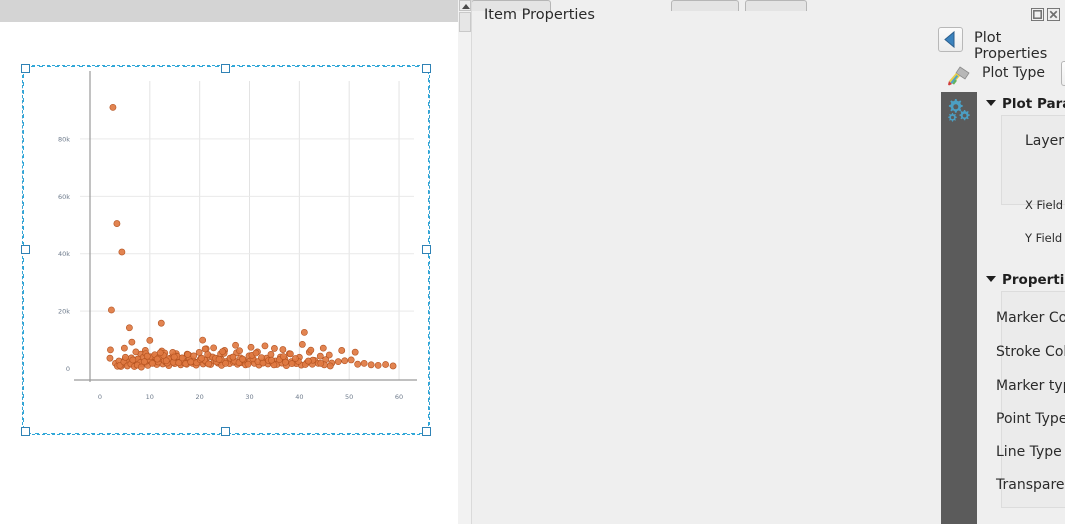 This screenshot has height=524, width=1065. Describe the element at coordinates (959, 308) in the screenshot. I see `rail-item-plot-parameters` at that location.